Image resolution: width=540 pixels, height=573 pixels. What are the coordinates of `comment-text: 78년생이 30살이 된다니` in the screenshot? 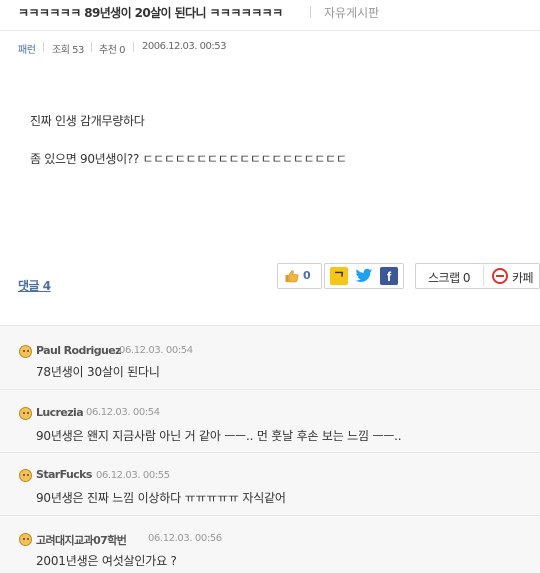 It's located at (98, 372).